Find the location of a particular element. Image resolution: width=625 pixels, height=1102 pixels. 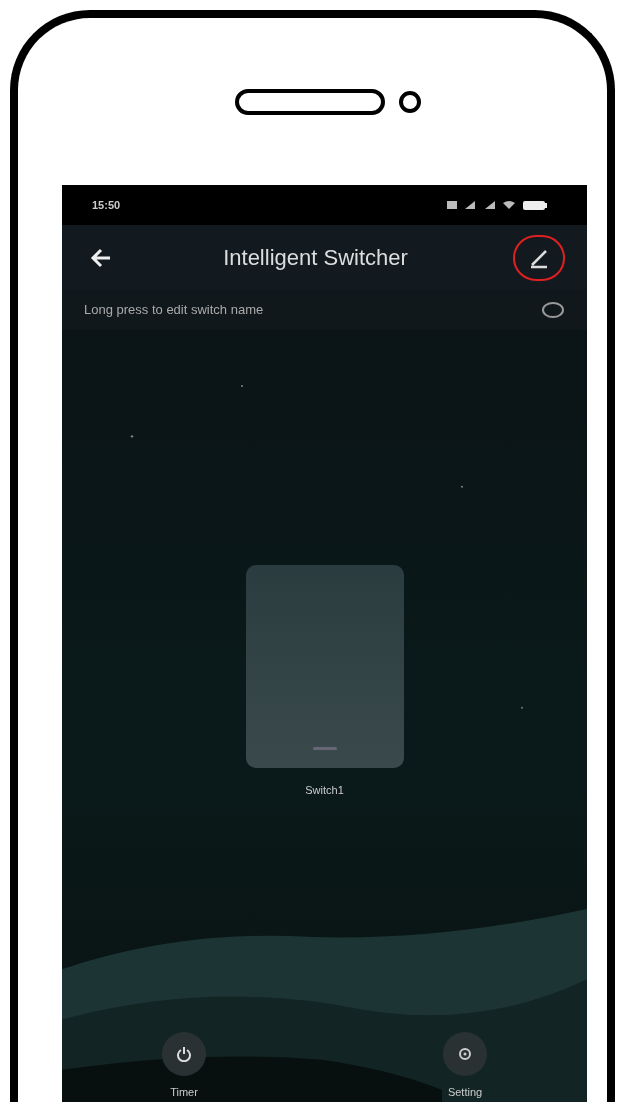

button-label: Timer is located at coordinates (184, 1092).